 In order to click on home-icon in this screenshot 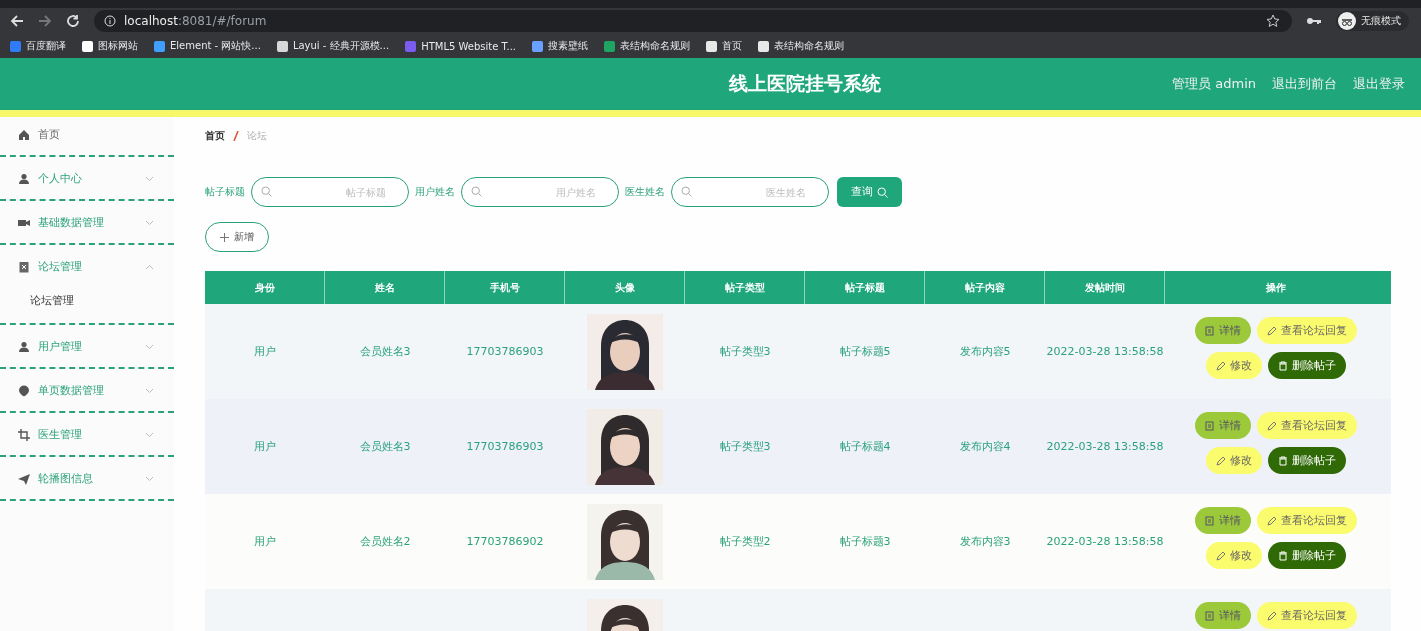, I will do `click(24, 134)`.